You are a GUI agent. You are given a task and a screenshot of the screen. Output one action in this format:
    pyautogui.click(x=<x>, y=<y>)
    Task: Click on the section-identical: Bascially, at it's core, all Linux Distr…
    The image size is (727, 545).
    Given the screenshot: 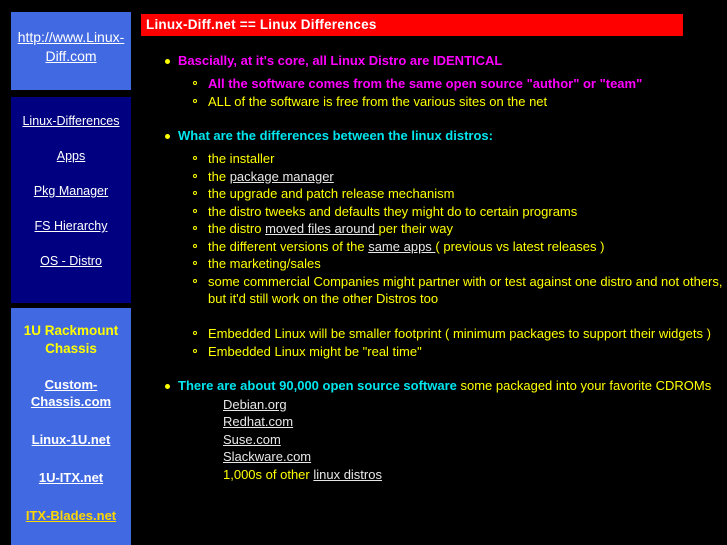 What is the action you would take?
    pyautogui.click(x=434, y=81)
    